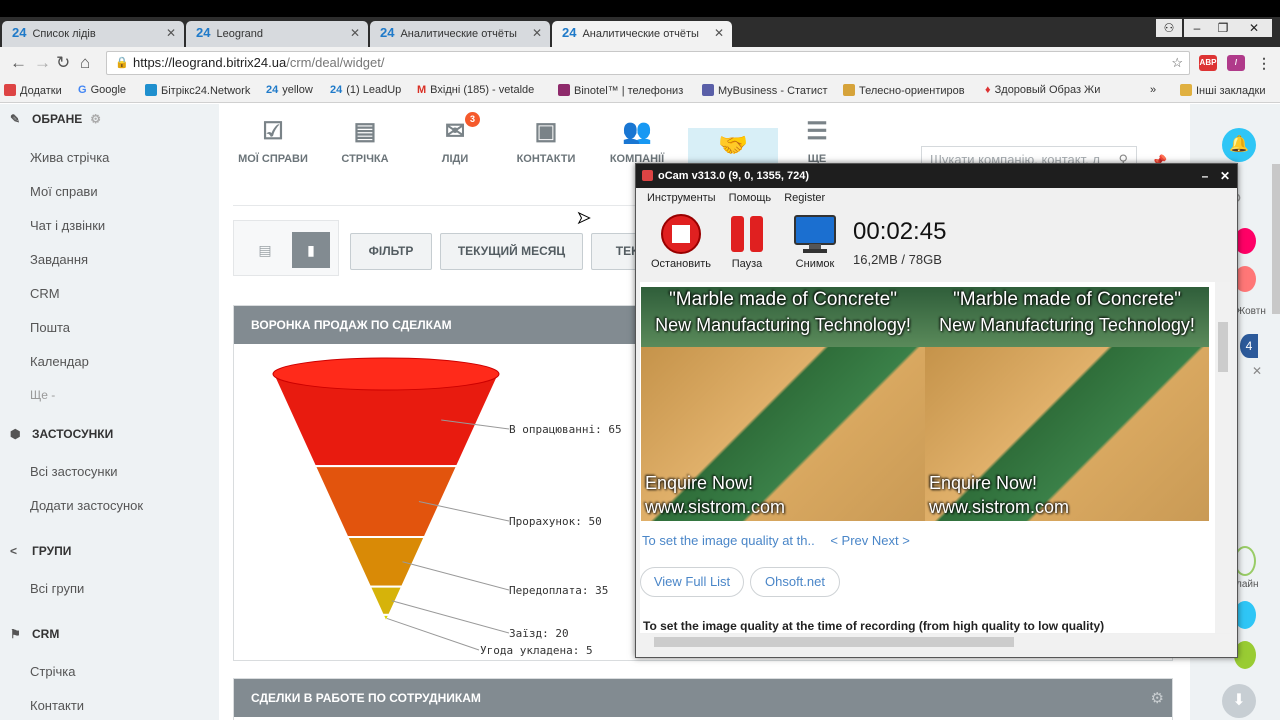 The width and height of the screenshot is (1280, 720). Describe the element at coordinates (765, 90) in the screenshot. I see `bookmark-mybusiness: MyBusiness - Статист` at that location.